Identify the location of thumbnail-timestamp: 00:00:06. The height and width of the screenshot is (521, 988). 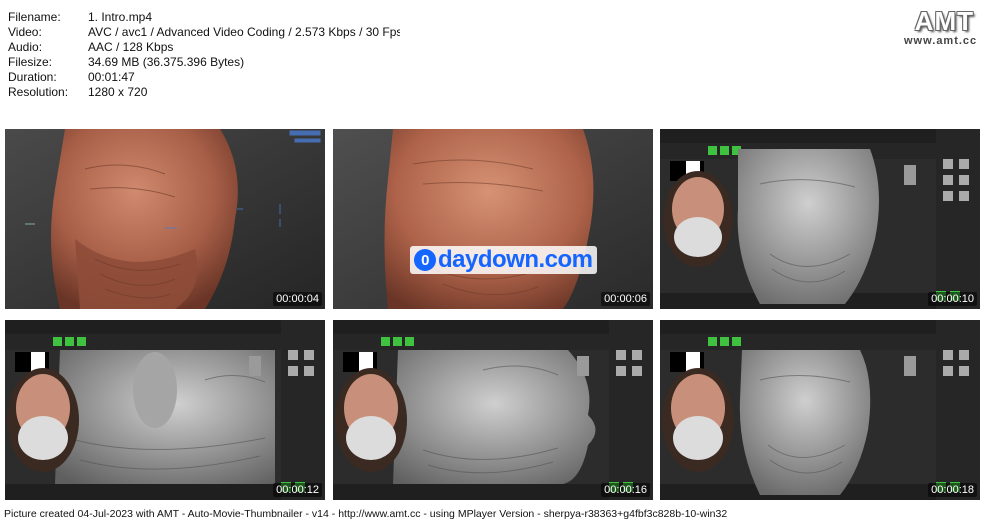
(625, 299).